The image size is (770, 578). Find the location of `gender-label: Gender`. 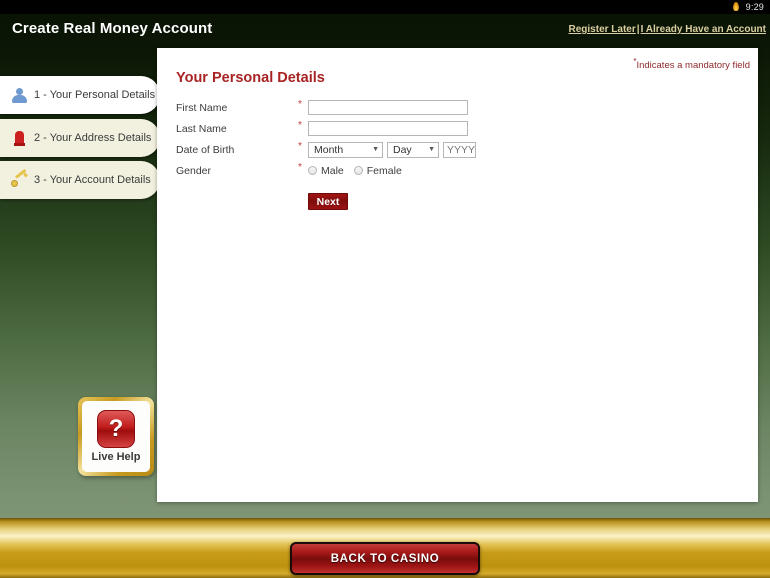

gender-label: Gender is located at coordinates (194, 170).